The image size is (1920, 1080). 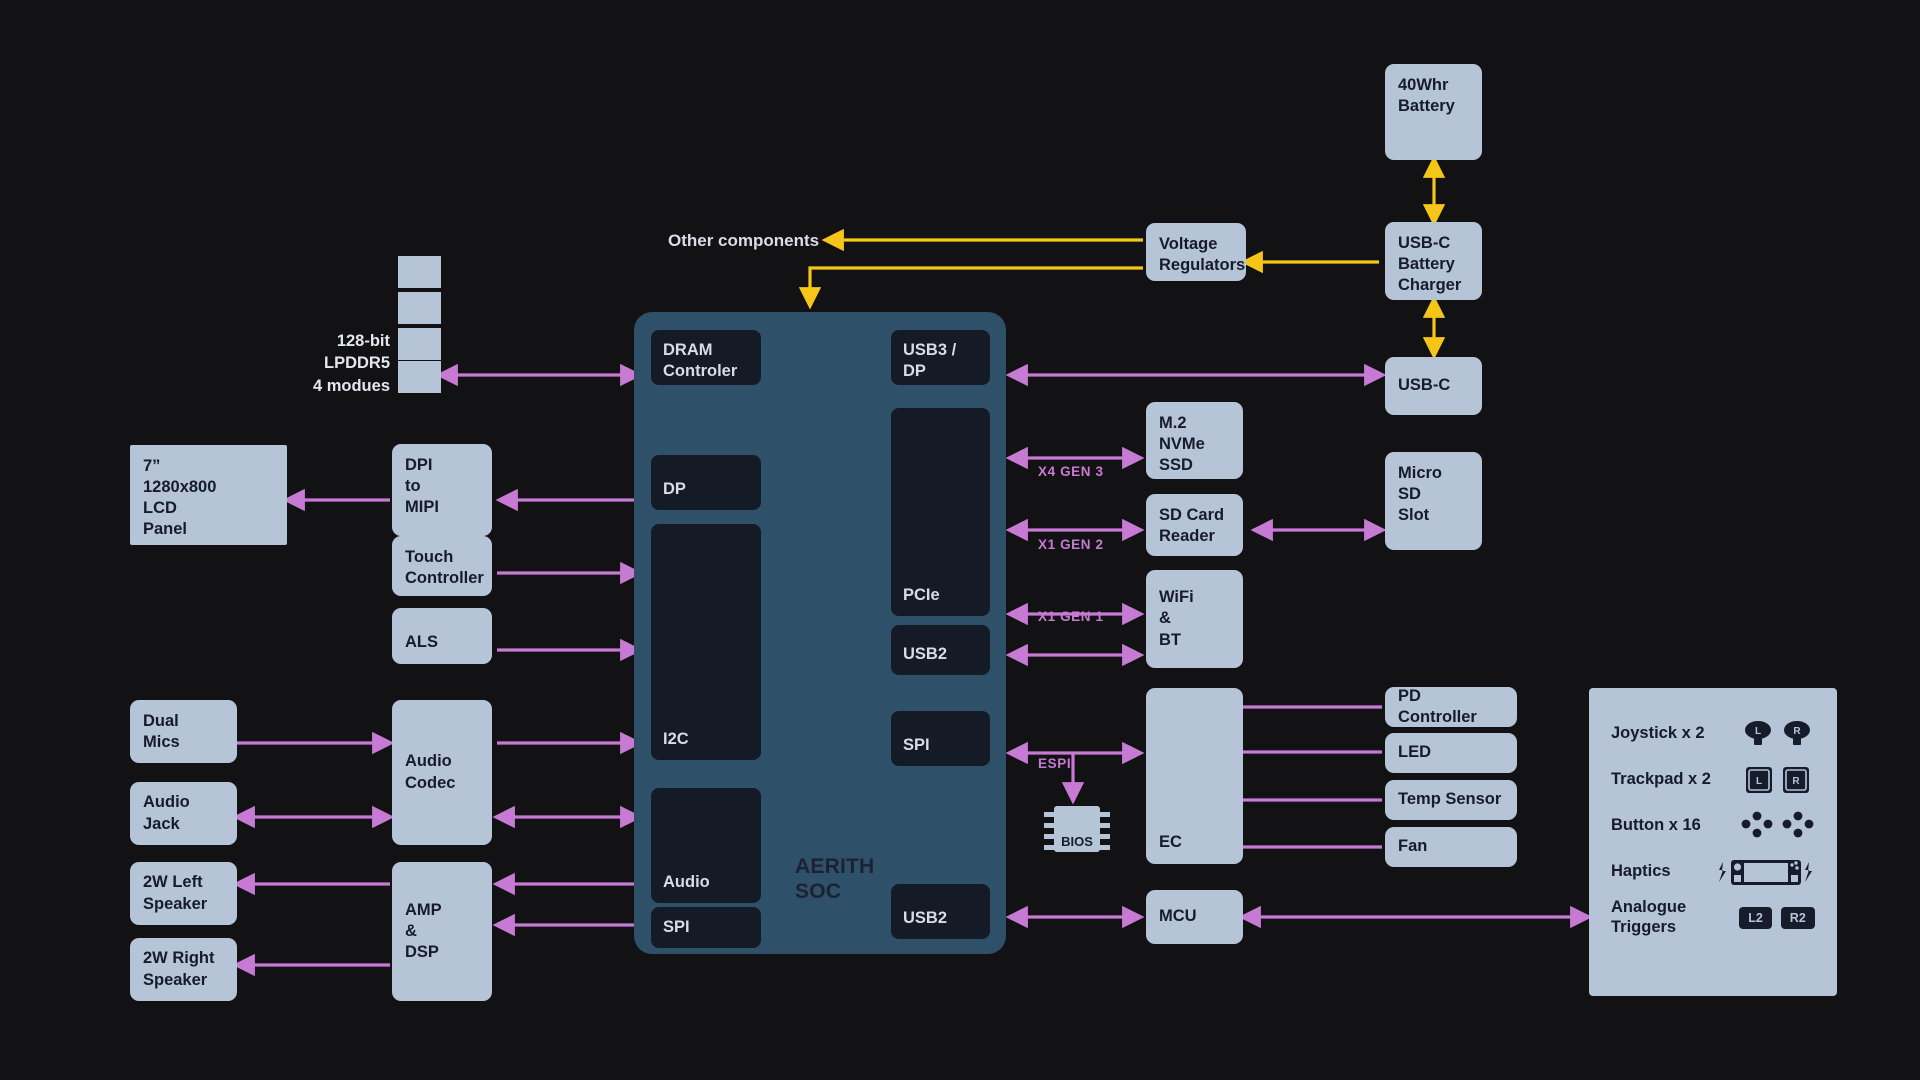 I want to click on soc-label: AERITH SOC, so click(x=835, y=879).